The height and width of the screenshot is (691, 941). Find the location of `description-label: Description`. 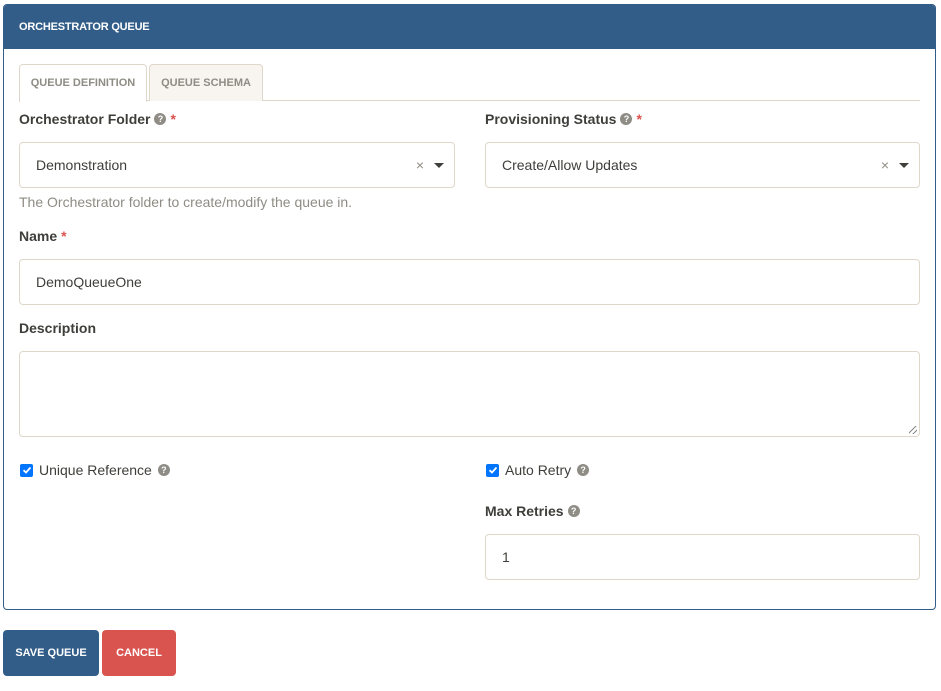

description-label: Description is located at coordinates (57, 328).